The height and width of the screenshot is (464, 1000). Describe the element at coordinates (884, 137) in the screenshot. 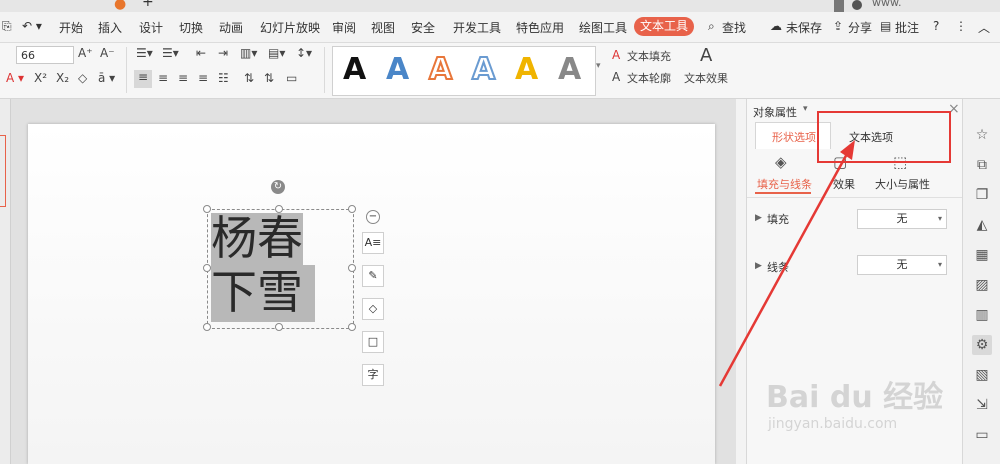

I see `highlight-rectangle` at that location.